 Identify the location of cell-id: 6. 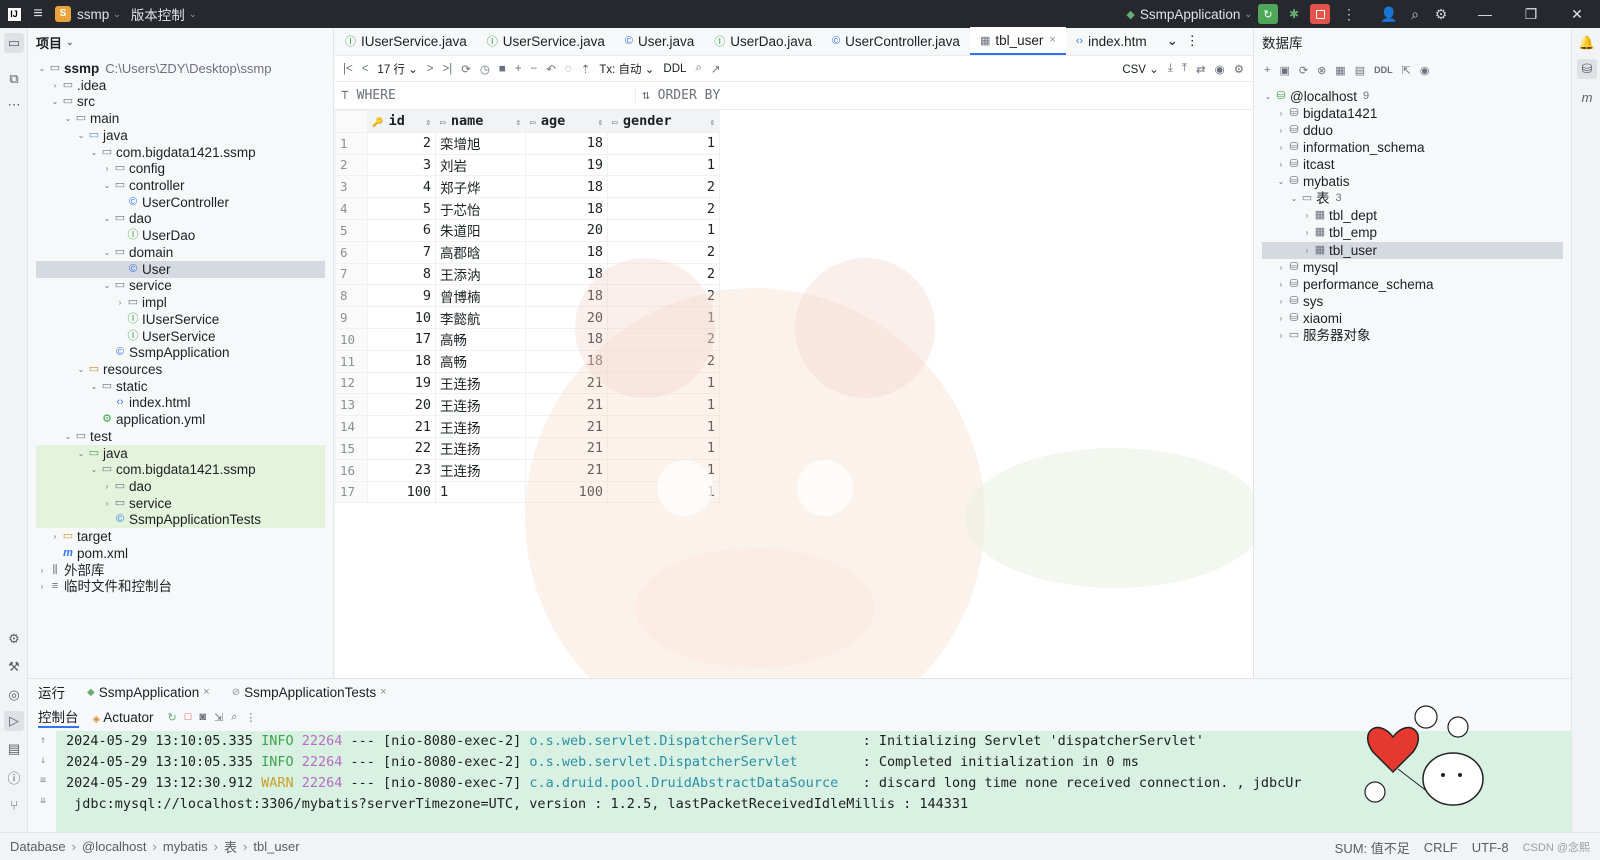
(401, 230).